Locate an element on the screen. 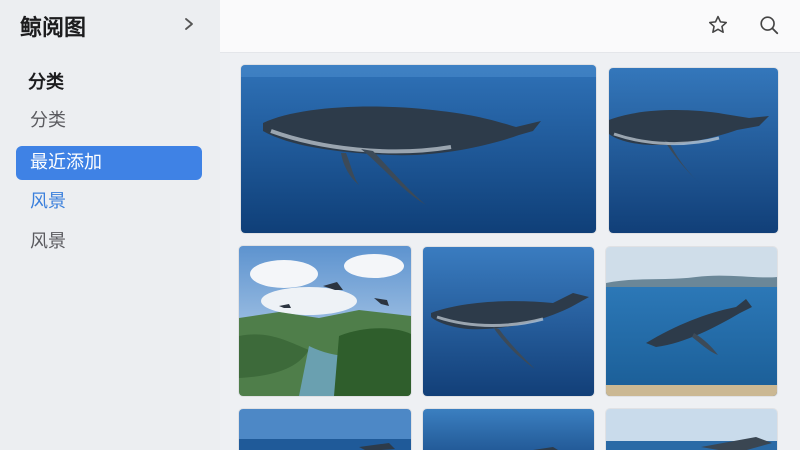 The image size is (800, 450). section-header-categories: 分类 is located at coordinates (46, 82).